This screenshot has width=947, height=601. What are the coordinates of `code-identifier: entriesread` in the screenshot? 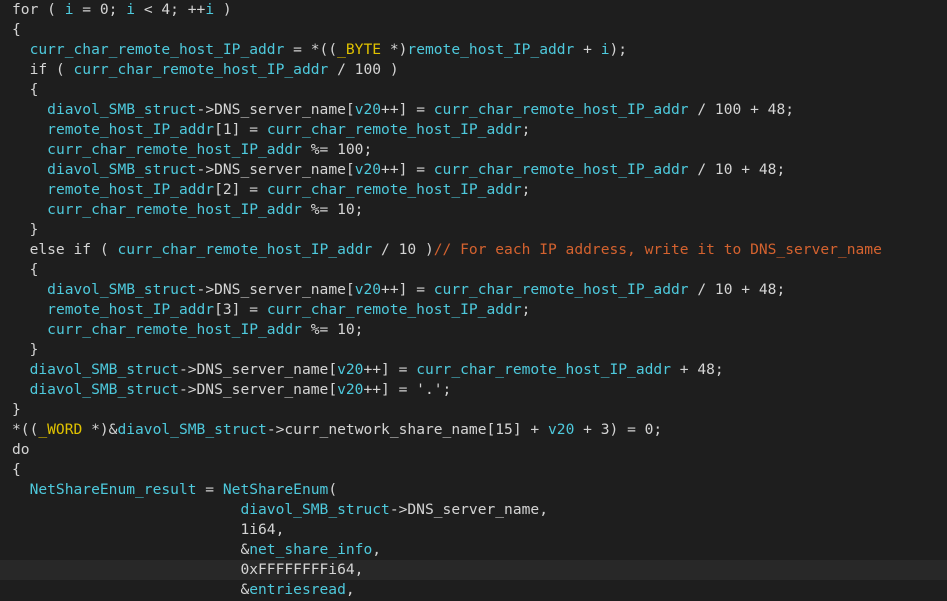 It's located at (297, 589).